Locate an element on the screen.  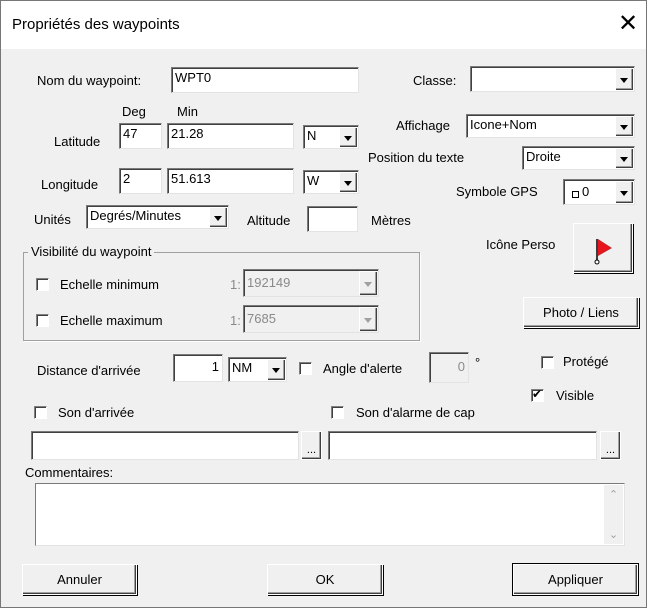
altitude-label: Altitude is located at coordinates (269, 220).